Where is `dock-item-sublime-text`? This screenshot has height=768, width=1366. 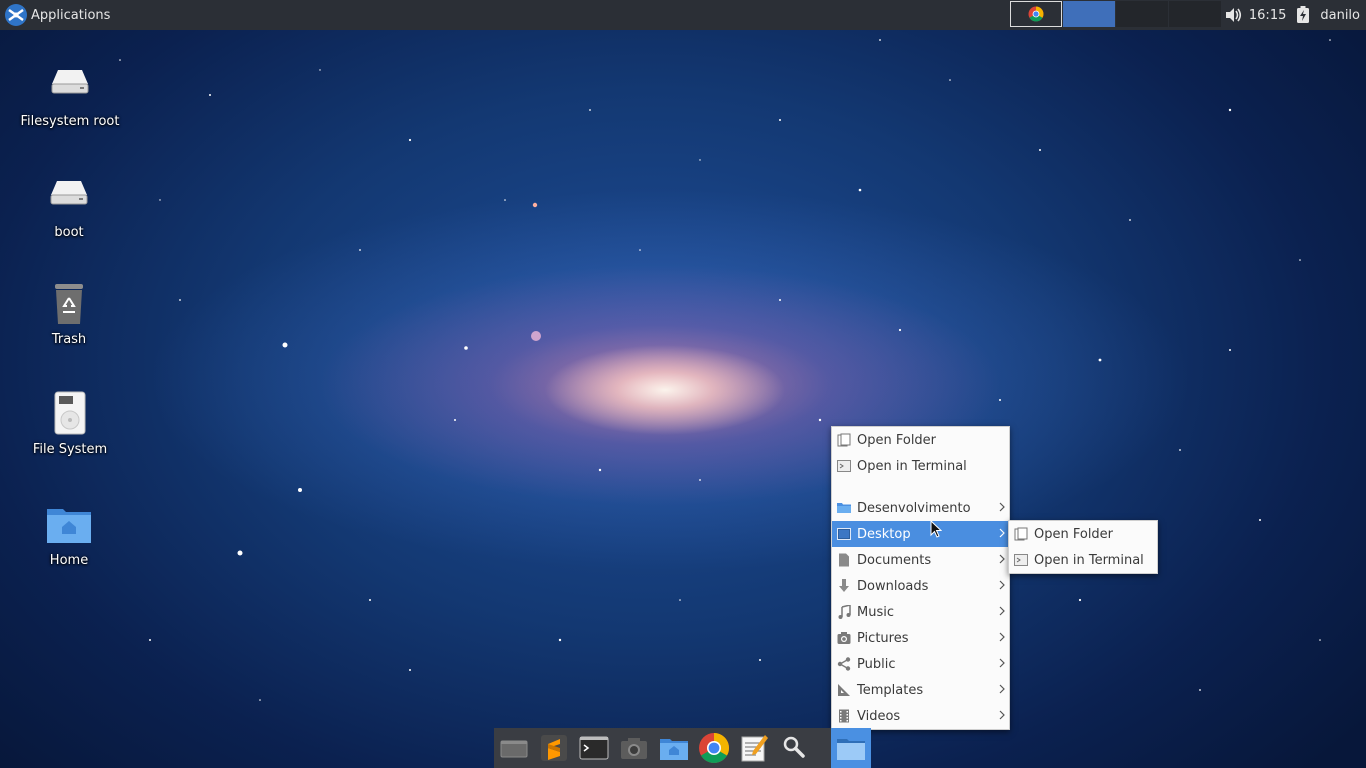
dock-item-sublime-text is located at coordinates (554, 748).